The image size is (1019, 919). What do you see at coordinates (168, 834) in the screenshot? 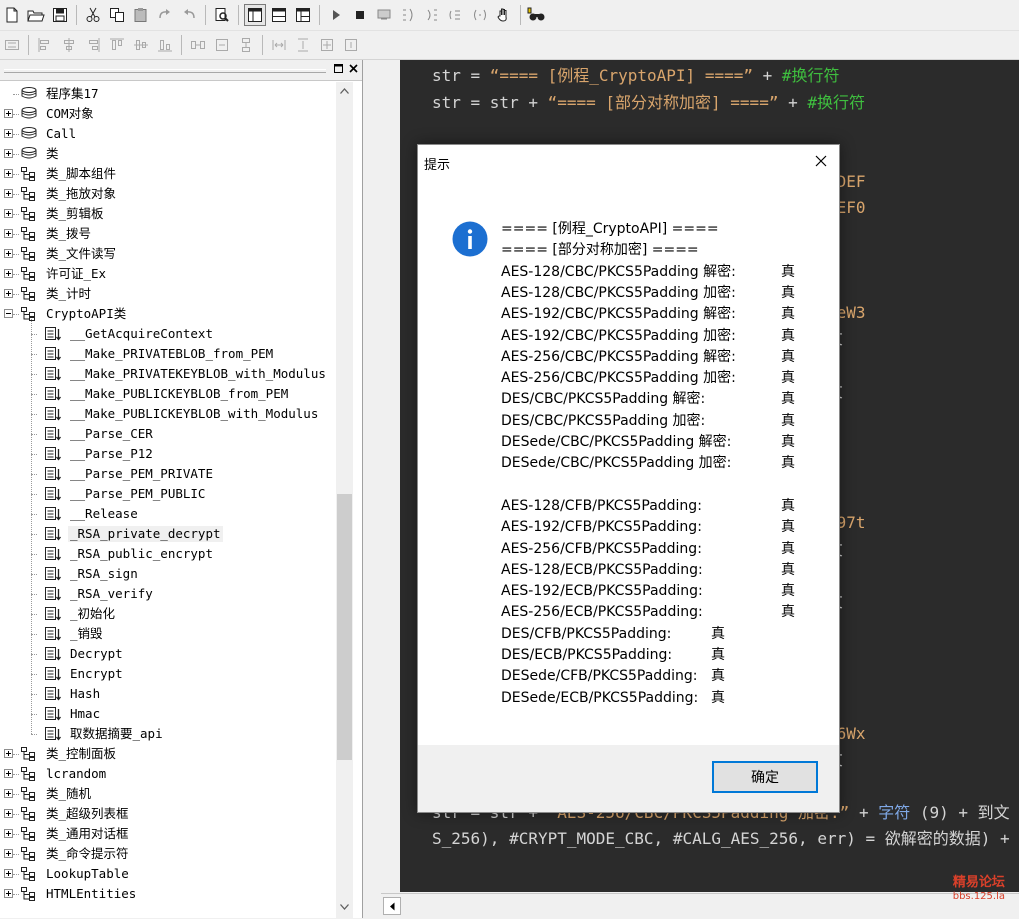
I see `tree-item: 类_通用对话框` at bounding box center [168, 834].